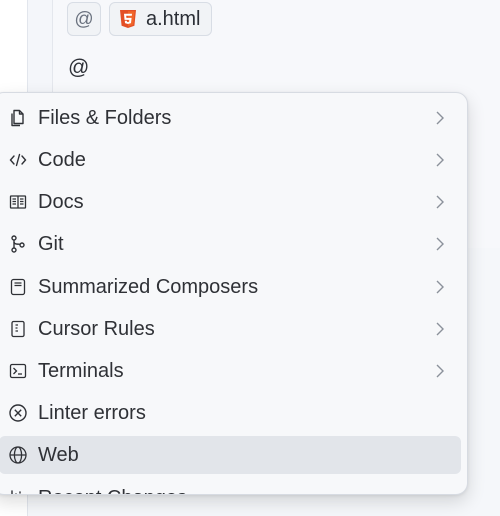 The image size is (500, 516). What do you see at coordinates (58, 455) in the screenshot?
I see `menu-item-label: Web` at bounding box center [58, 455].